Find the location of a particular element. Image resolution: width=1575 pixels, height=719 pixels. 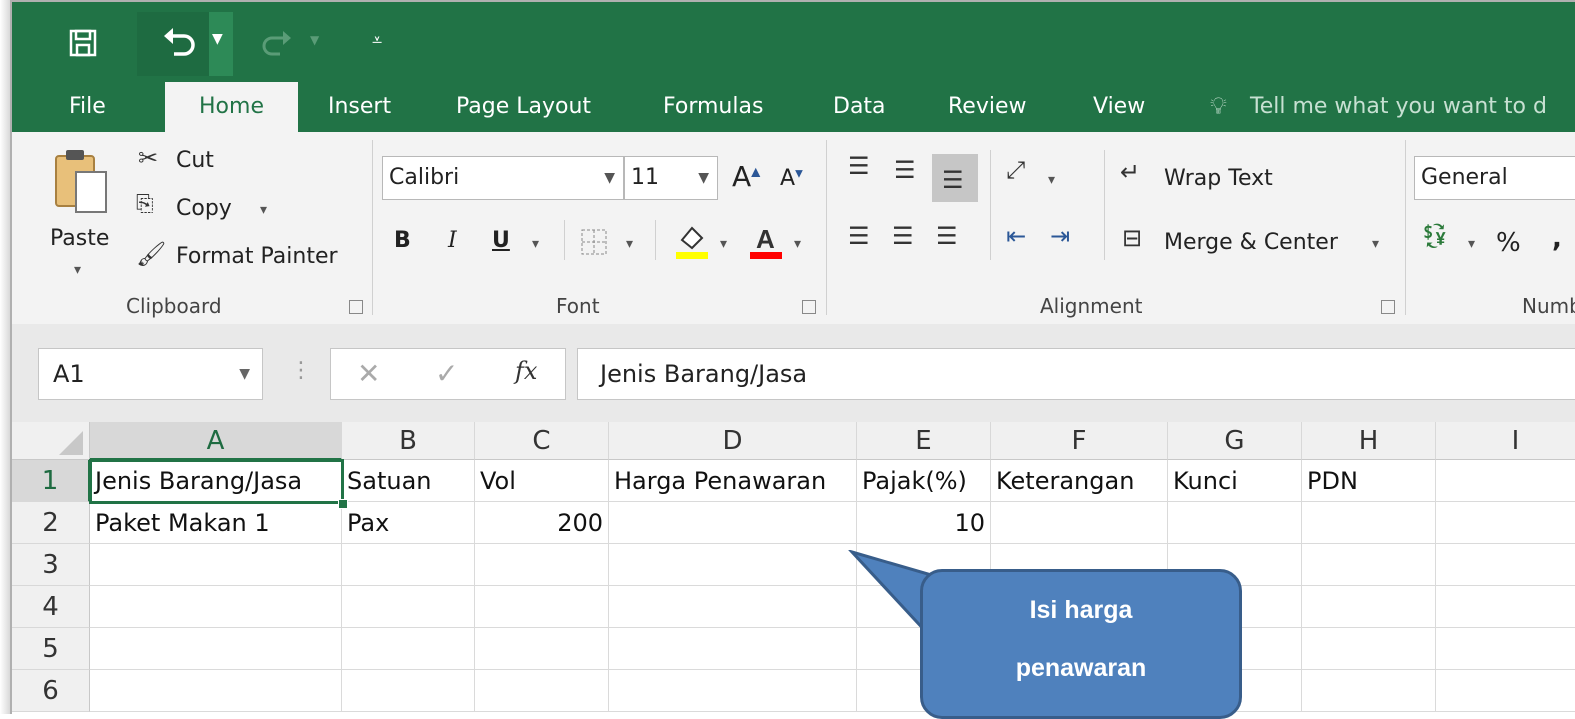

cell-E1: Pajak(%) is located at coordinates (924, 481).